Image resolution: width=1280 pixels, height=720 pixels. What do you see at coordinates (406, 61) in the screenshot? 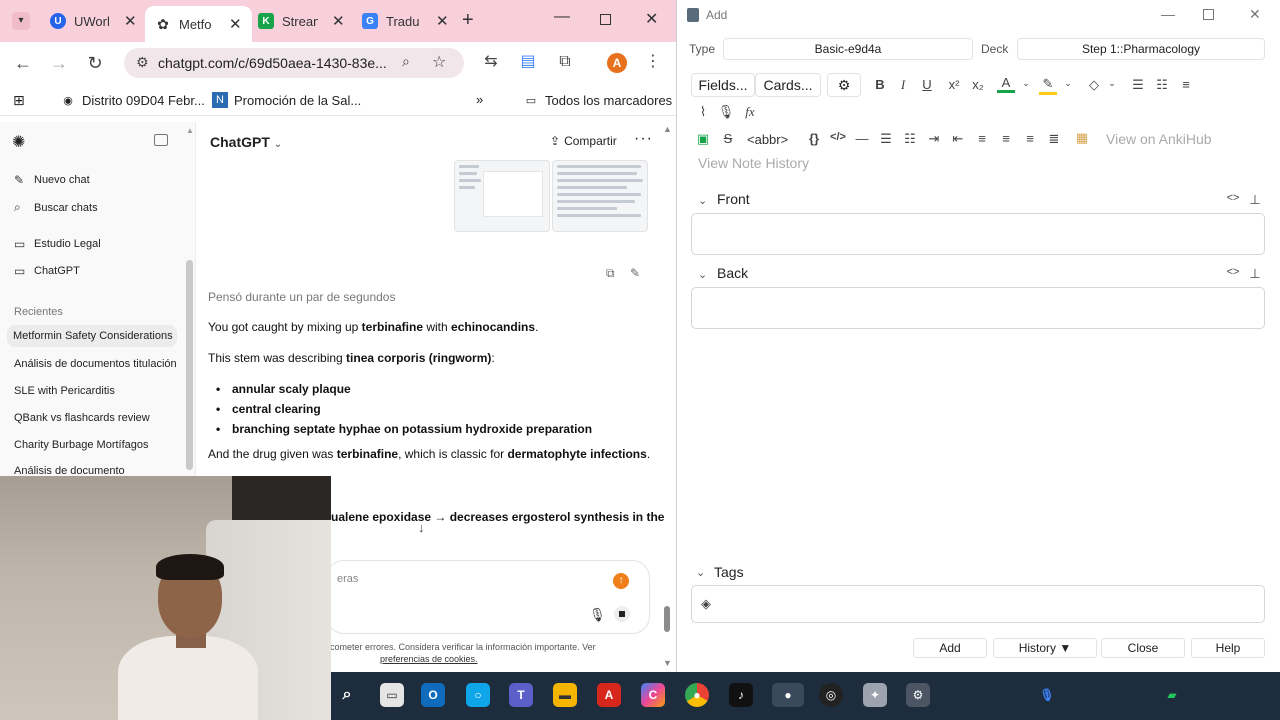
I see `zoom-icon: ⌕` at bounding box center [406, 61].